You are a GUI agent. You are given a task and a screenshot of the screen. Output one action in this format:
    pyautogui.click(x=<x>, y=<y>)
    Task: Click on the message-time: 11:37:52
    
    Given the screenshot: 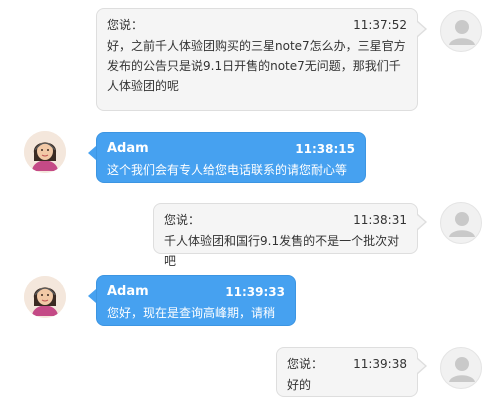 What is the action you would take?
    pyautogui.click(x=380, y=25)
    